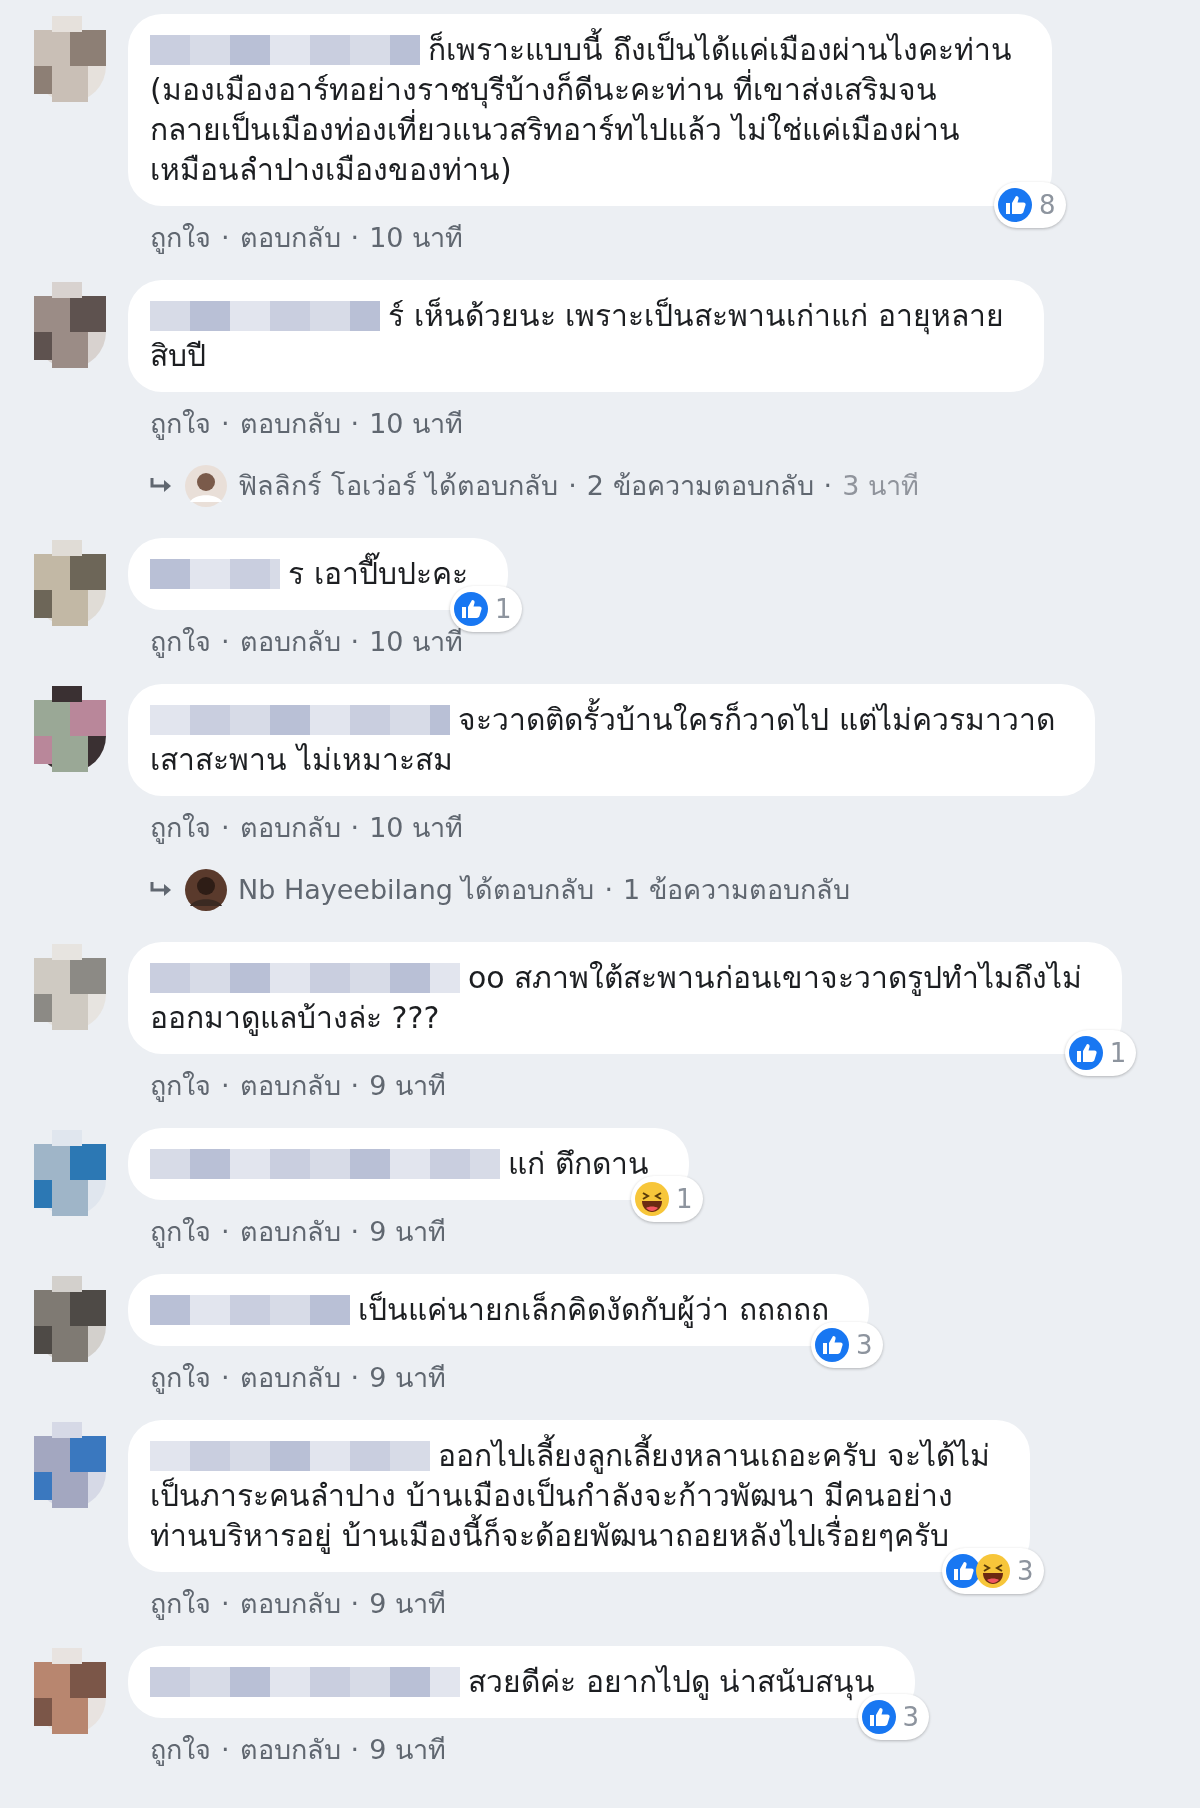  What do you see at coordinates (756, 720) in the screenshot?
I see `comment-text: จะวาดติดรั้วบ้านใครก็วาดไป แต่ไม่ควรมาวาด` at bounding box center [756, 720].